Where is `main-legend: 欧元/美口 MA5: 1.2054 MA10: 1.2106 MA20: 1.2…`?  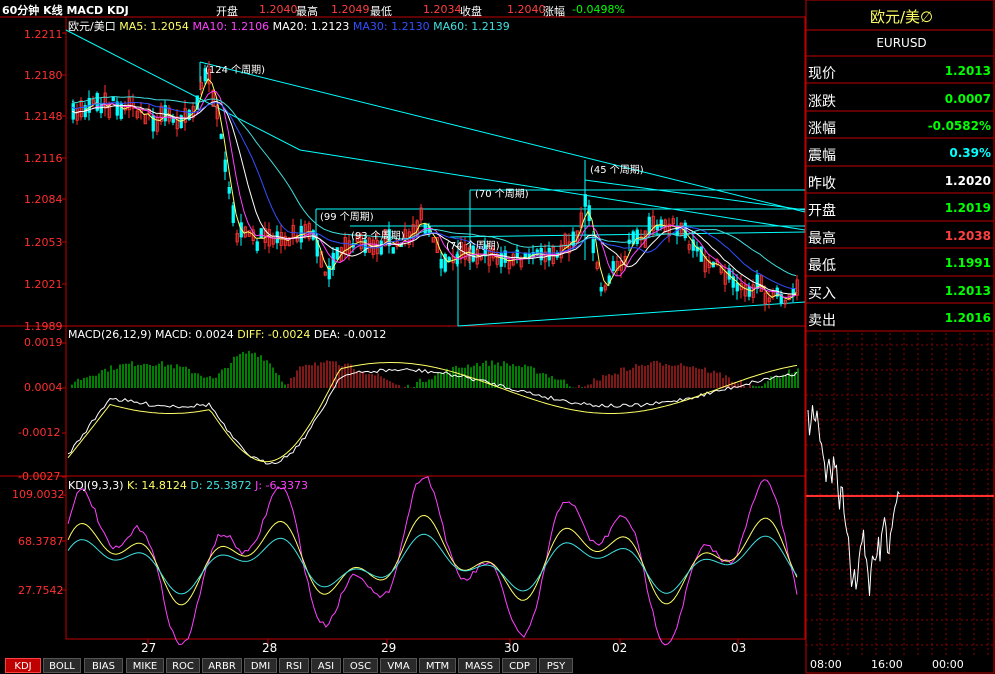 main-legend: 欧元/美口 MA5: 1.2054 MA10: 1.2106 MA20: 1.2… is located at coordinates (289, 26).